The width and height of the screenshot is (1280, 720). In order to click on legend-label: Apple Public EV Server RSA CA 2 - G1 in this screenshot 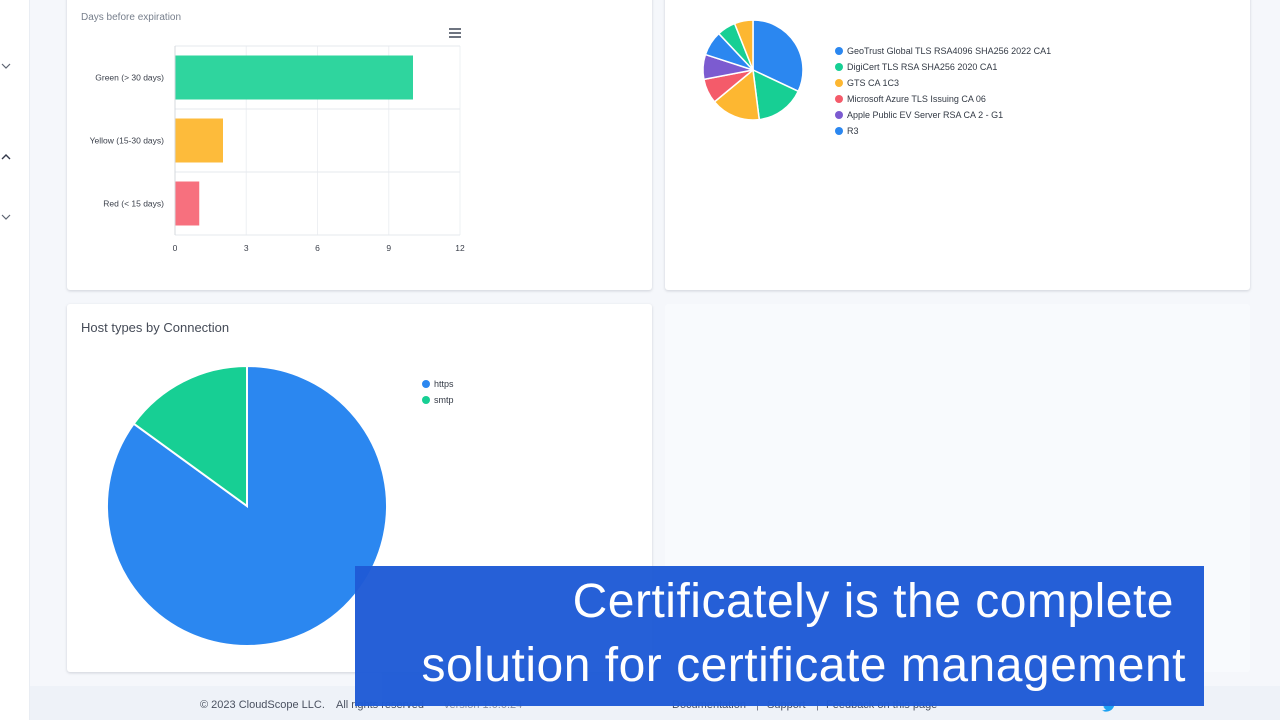, I will do `click(925, 115)`.